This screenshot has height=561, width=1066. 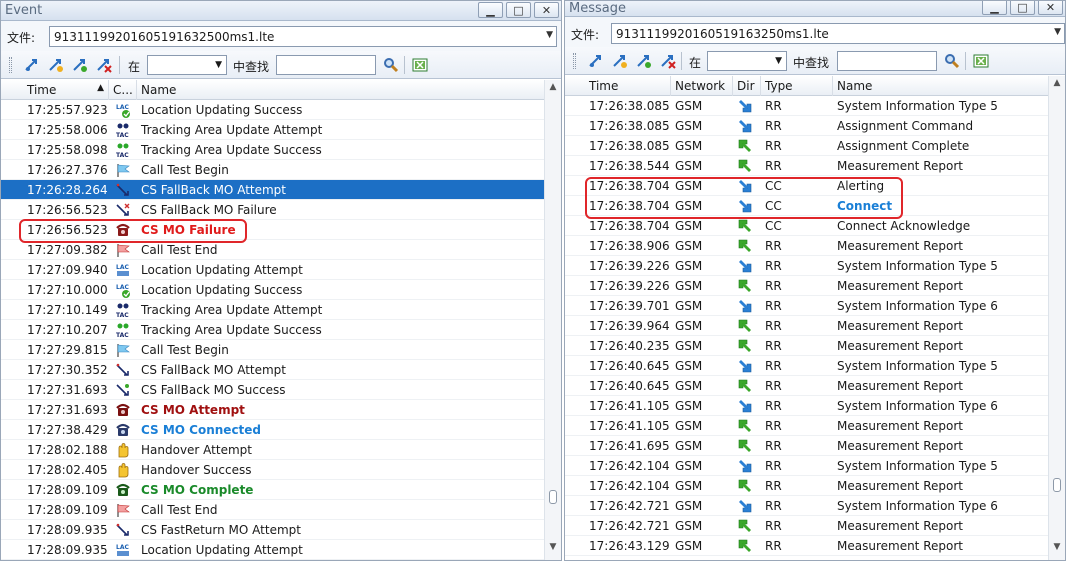 What do you see at coordinates (281, 250) in the screenshot?
I see `event-row: 17:27:09.382 Call Test End` at bounding box center [281, 250].